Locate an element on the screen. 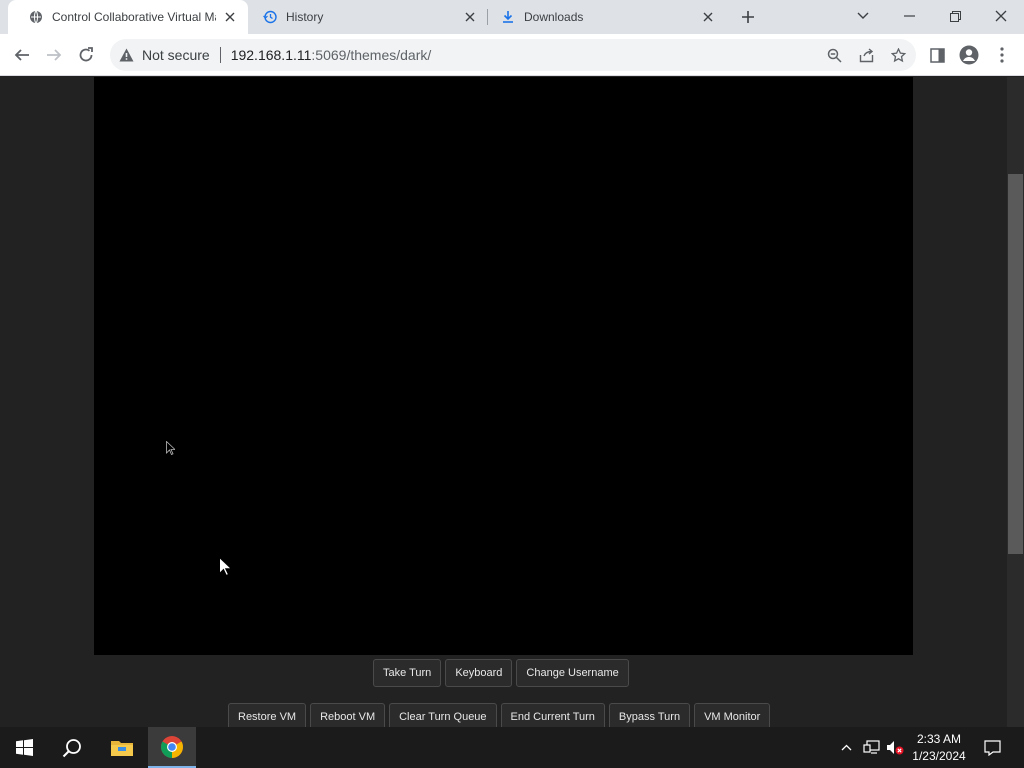  download-icon is located at coordinates (508, 17).